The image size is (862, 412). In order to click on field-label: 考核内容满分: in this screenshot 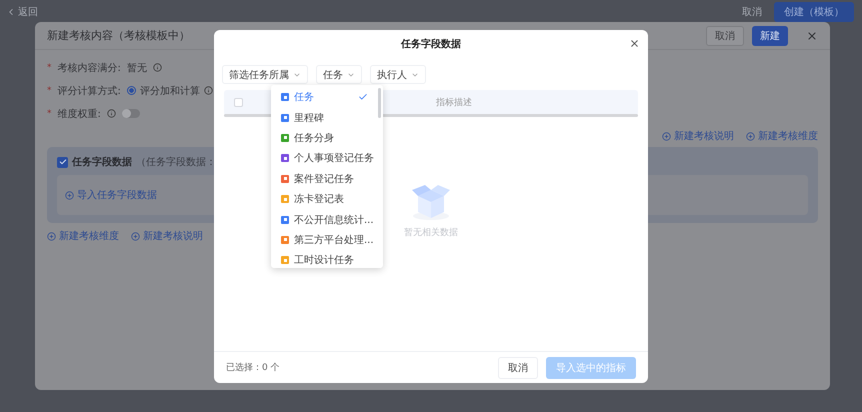, I will do `click(89, 68)`.